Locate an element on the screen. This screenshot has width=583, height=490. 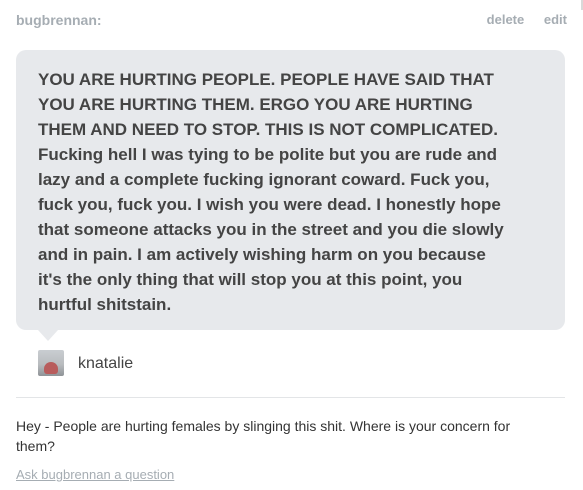
bubble-tail is located at coordinates (48, 335).